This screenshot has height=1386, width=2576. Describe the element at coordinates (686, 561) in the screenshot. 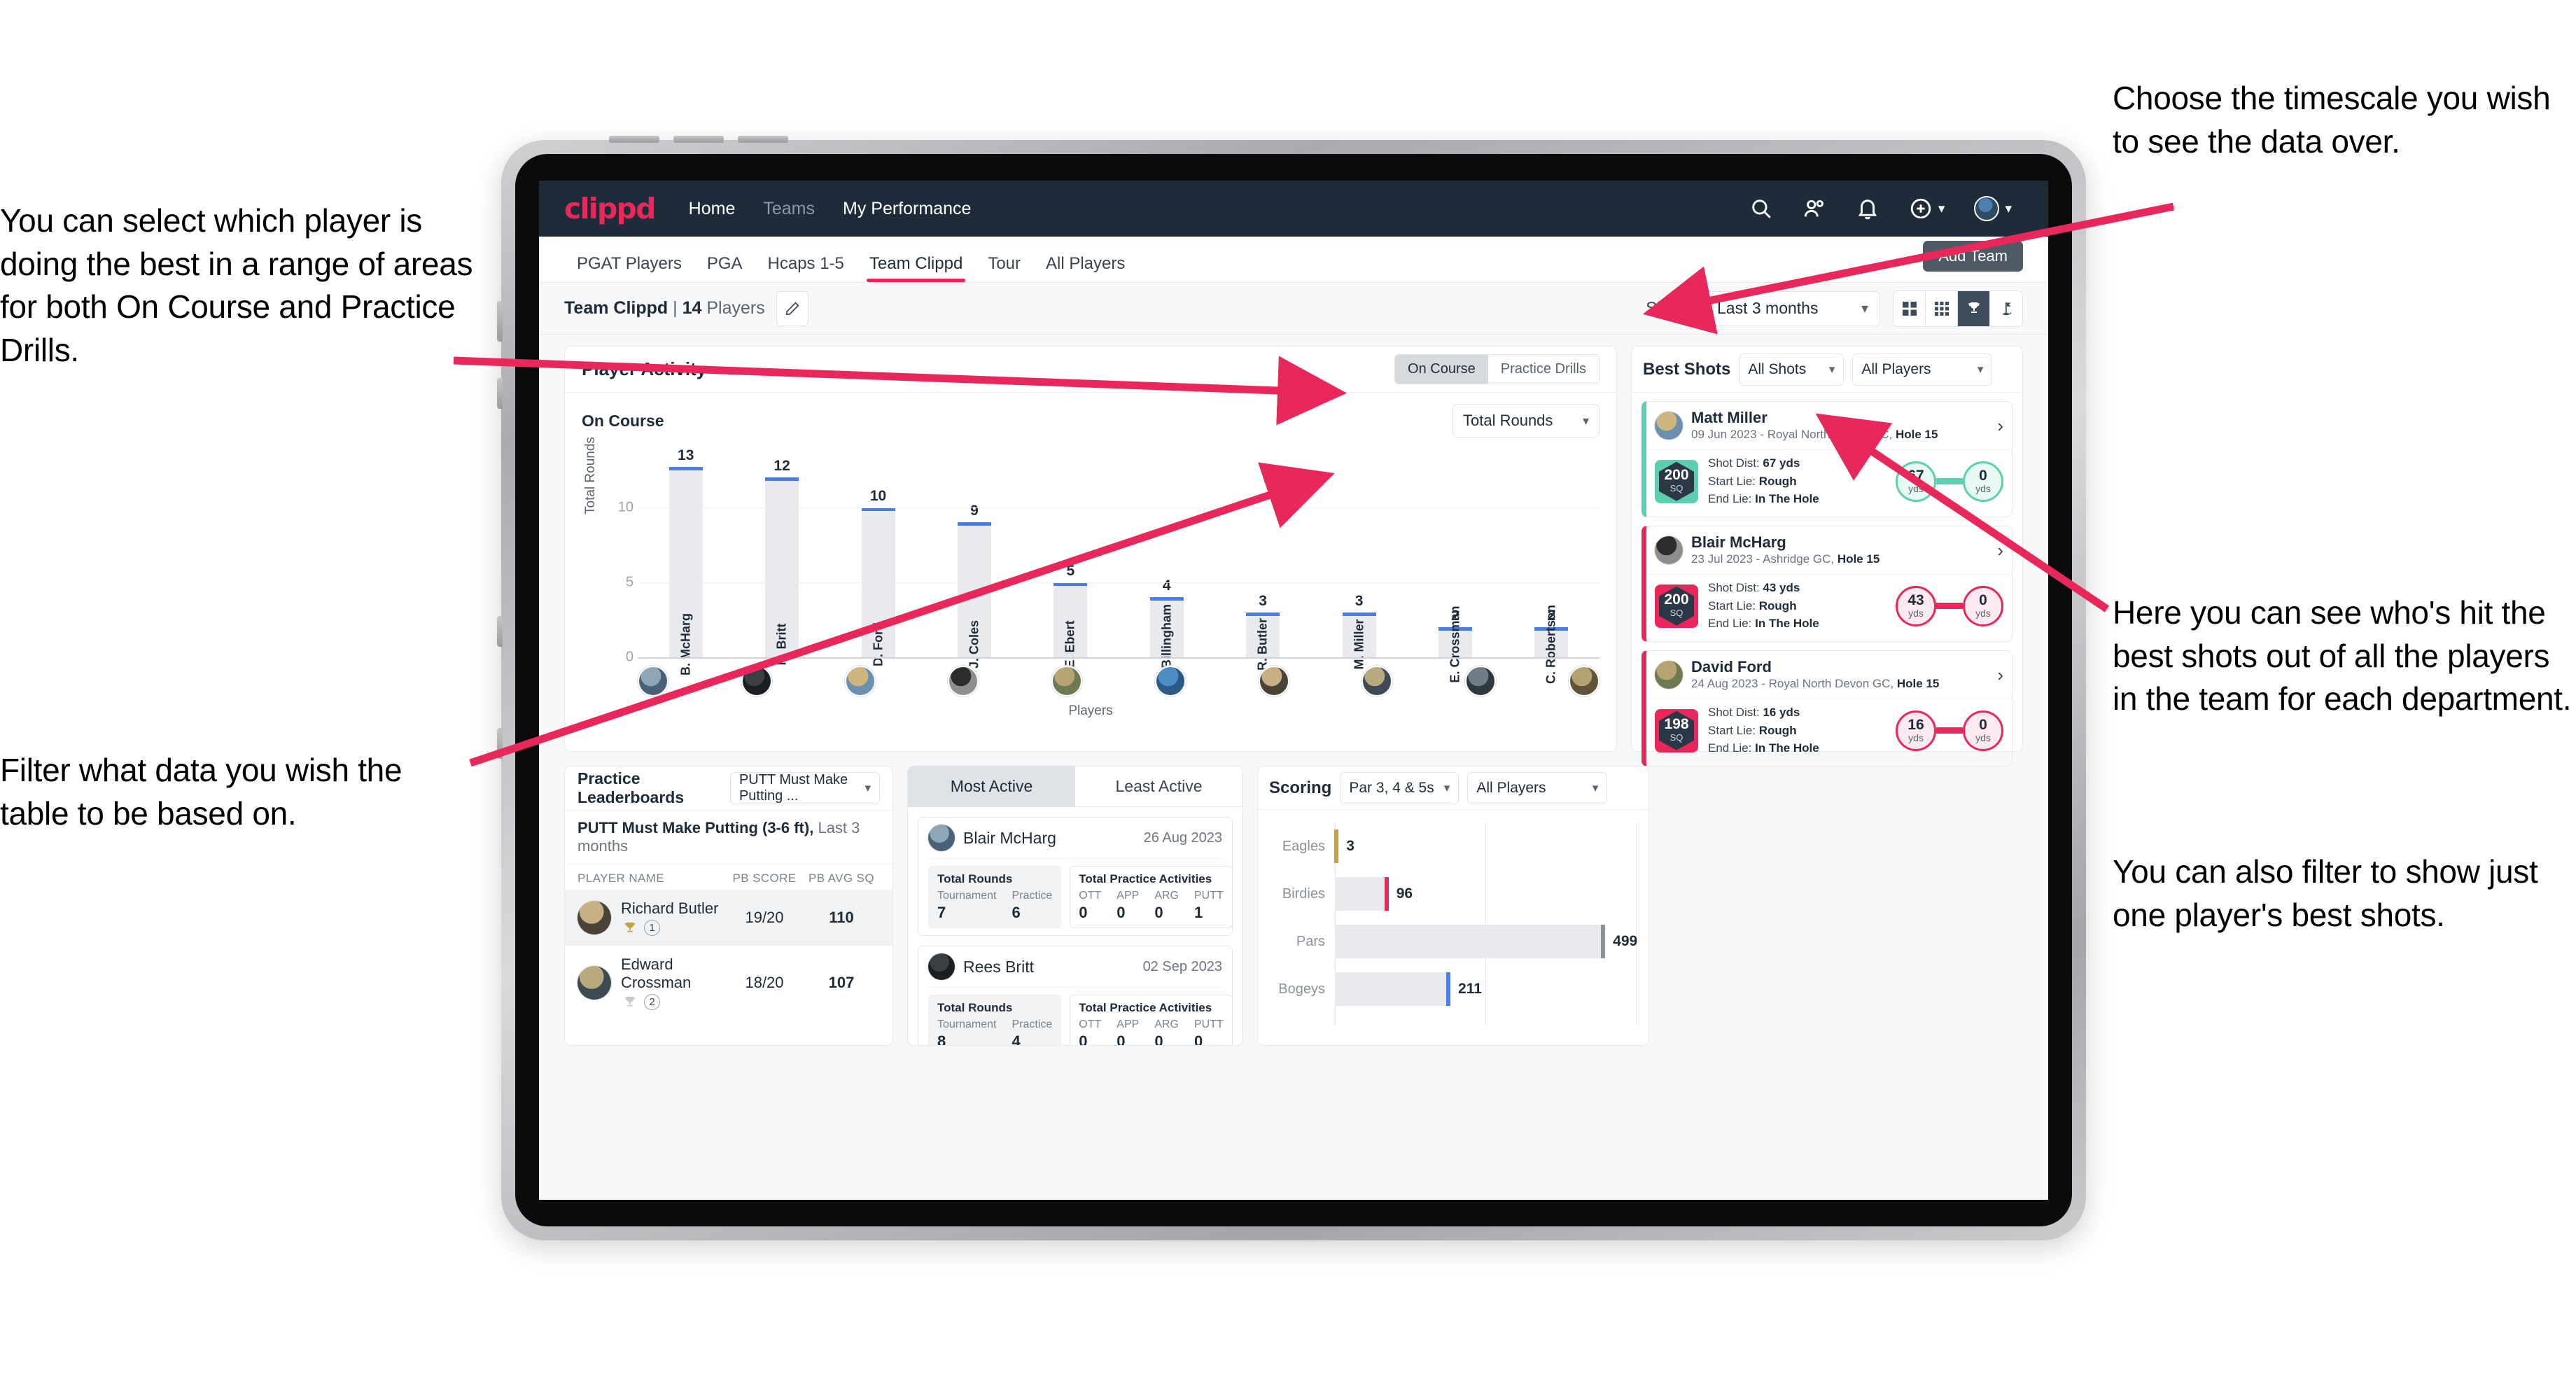

I see `chart-bar-column: 13 B. McHarg` at that location.